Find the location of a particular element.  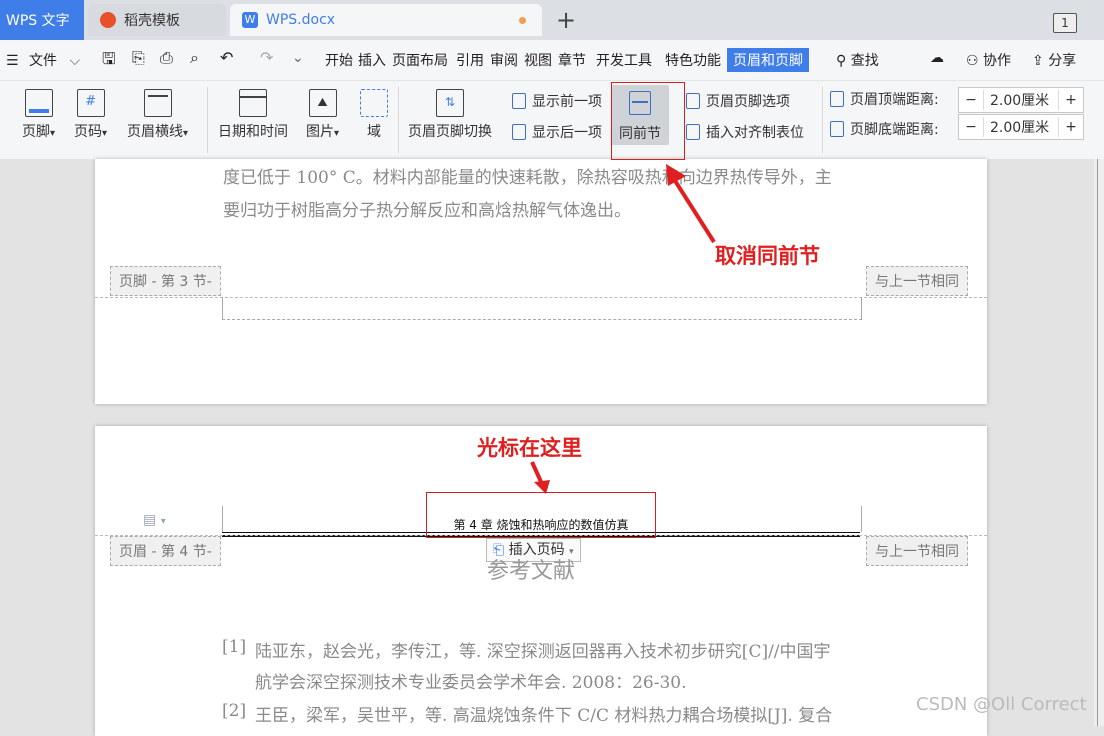

hamburger-icon: ☰ is located at coordinates (12, 61).